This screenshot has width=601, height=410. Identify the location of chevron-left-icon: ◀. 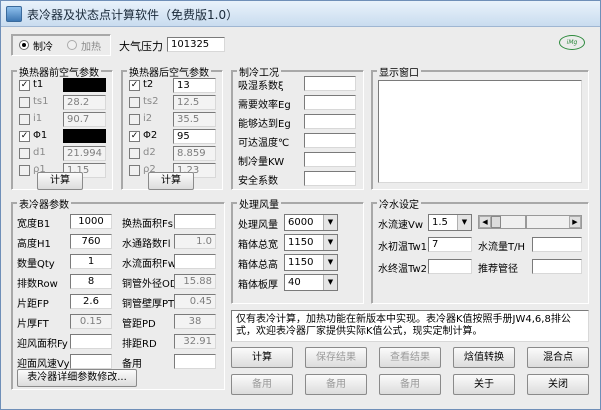
(485, 222).